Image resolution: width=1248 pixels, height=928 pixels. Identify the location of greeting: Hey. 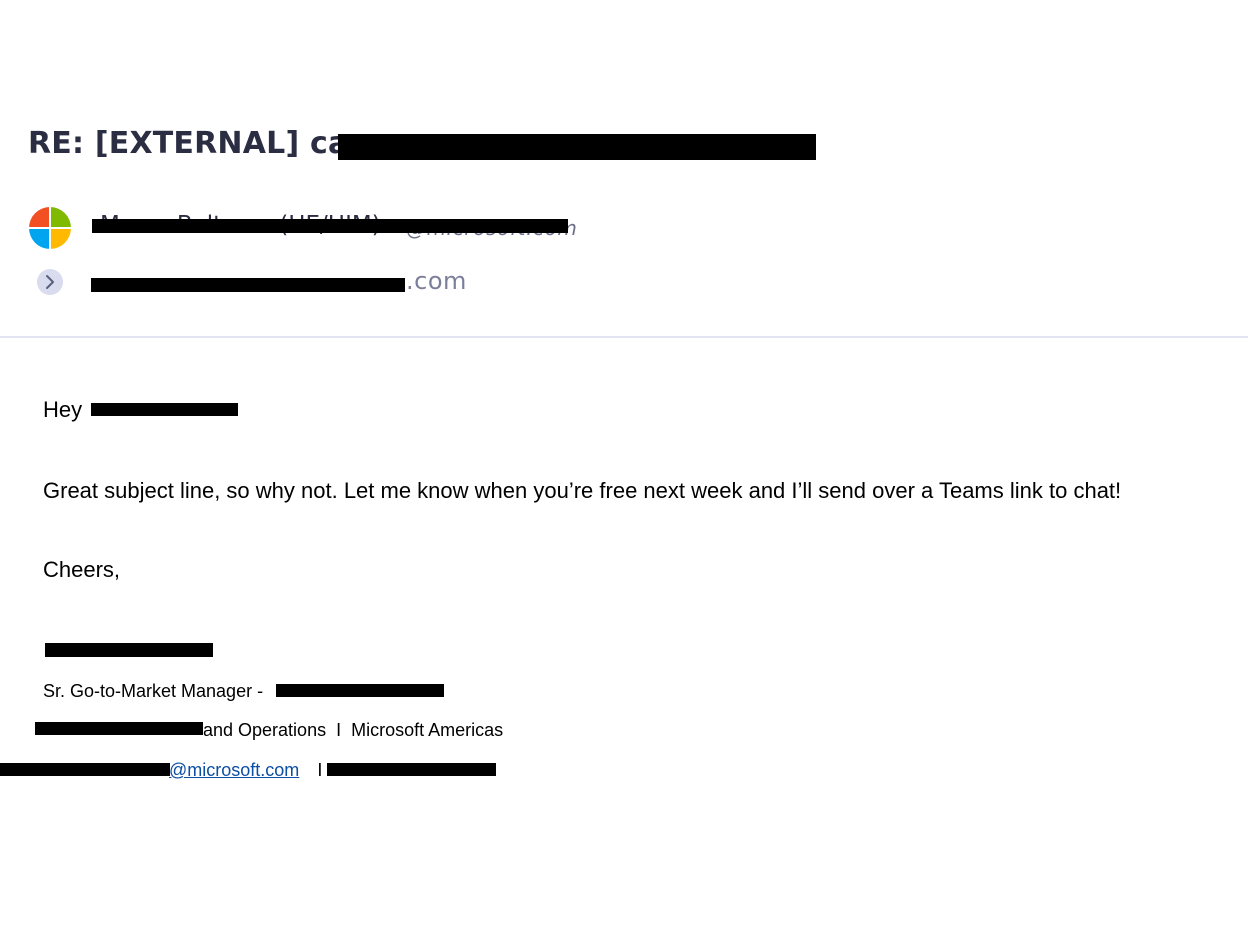
(63, 409).